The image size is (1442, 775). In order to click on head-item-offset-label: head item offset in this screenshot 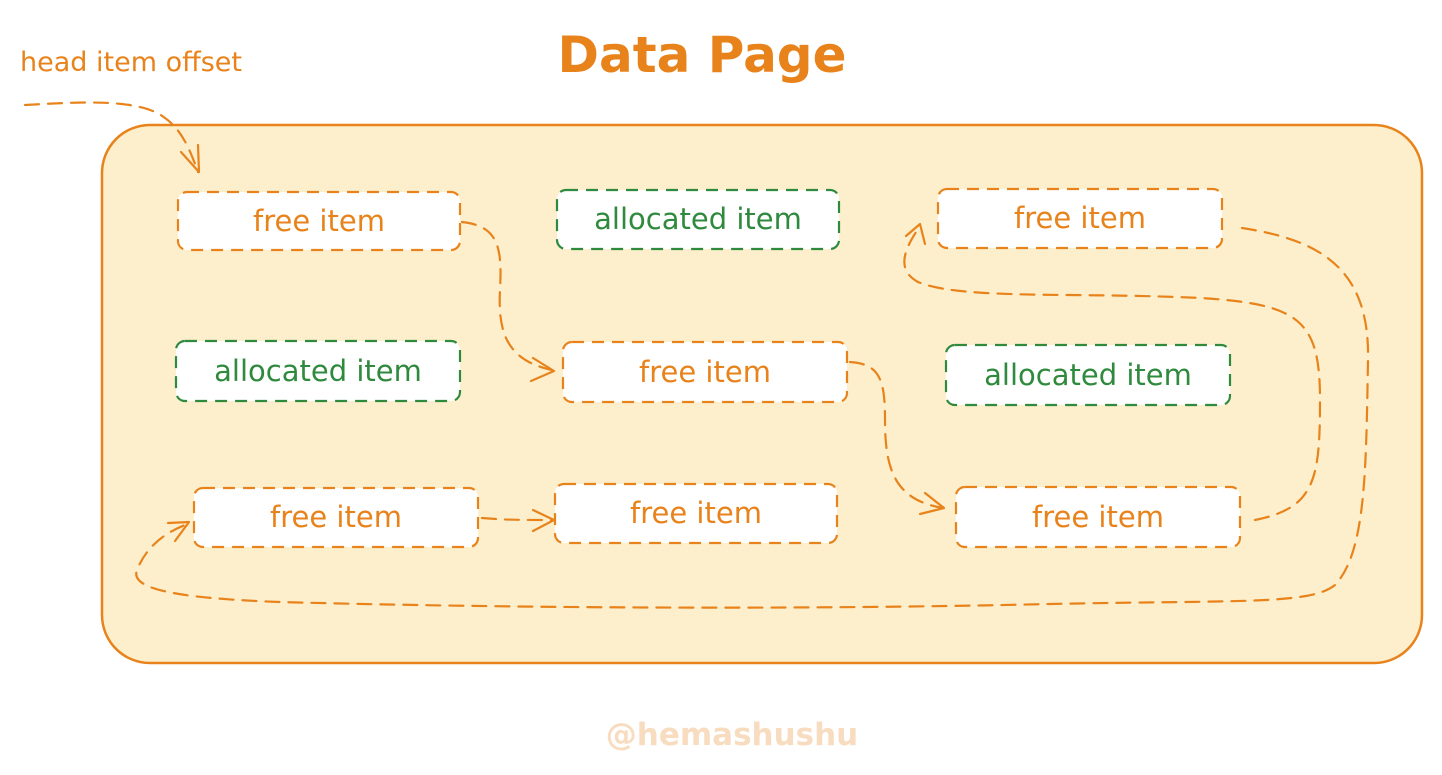, I will do `click(131, 62)`.